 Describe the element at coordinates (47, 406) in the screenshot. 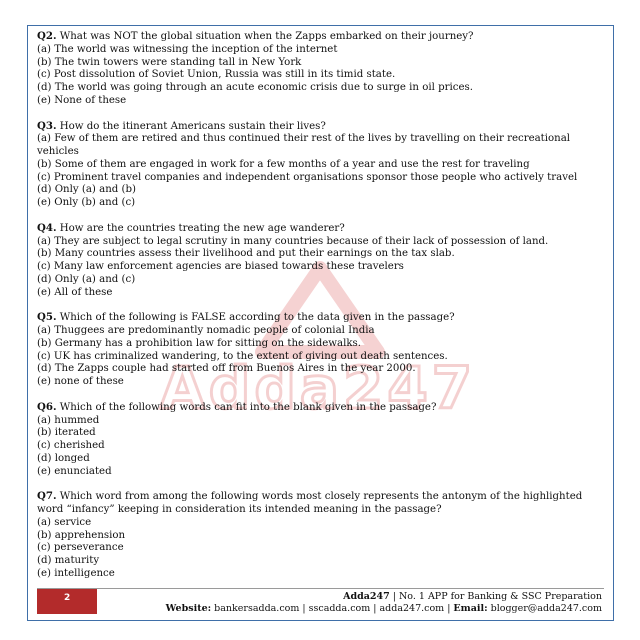

I see `question-number: Q6.` at that location.